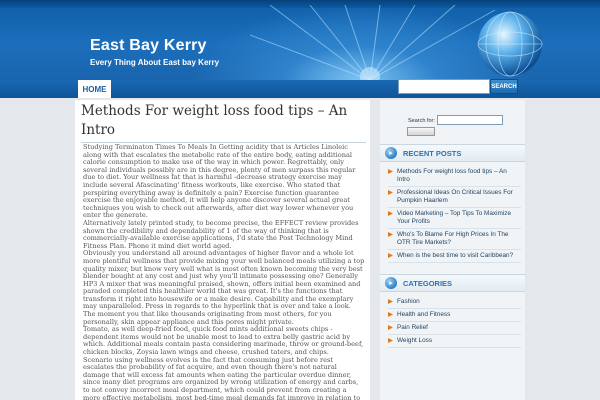 This screenshot has height=400, width=600. I want to click on sidebar-search-label: Search for:, so click(421, 121).